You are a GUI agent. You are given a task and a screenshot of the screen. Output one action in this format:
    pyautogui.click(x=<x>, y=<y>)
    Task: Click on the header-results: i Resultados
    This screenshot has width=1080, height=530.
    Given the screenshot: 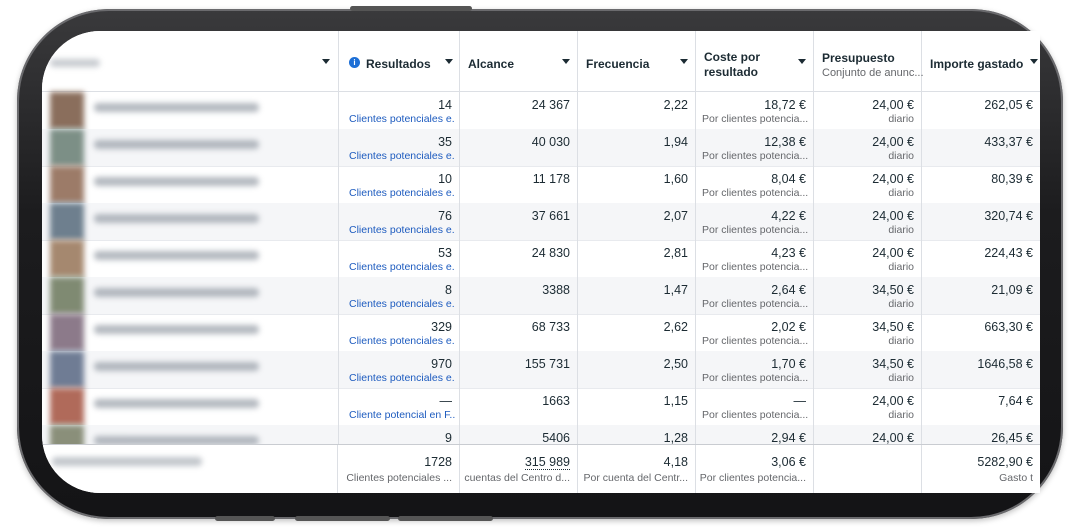 What is the action you would take?
    pyautogui.click(x=399, y=61)
    